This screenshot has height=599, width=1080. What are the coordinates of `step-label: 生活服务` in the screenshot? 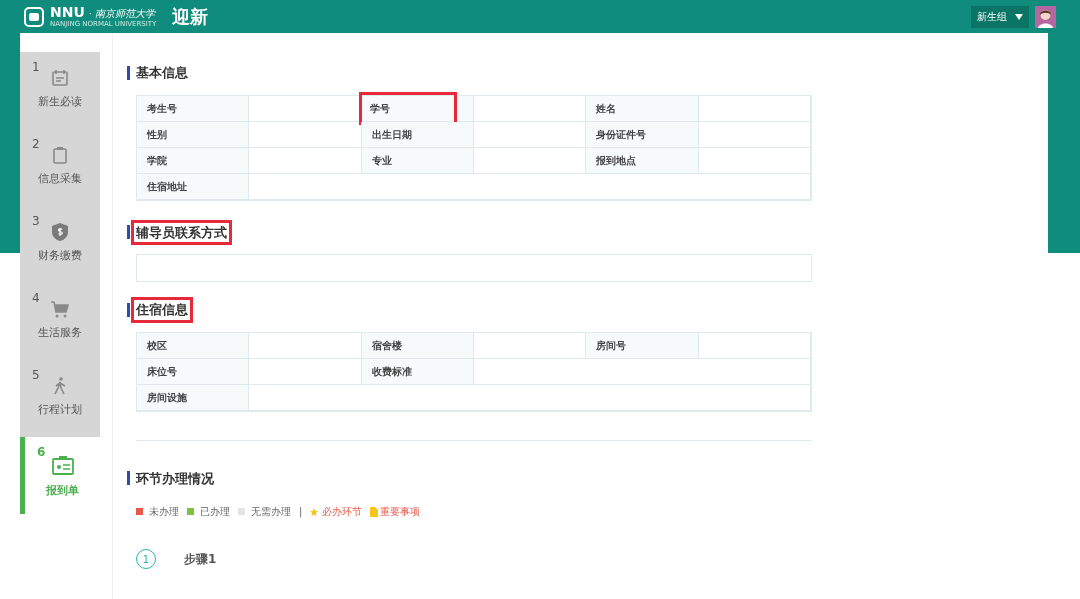 It's located at (60, 333).